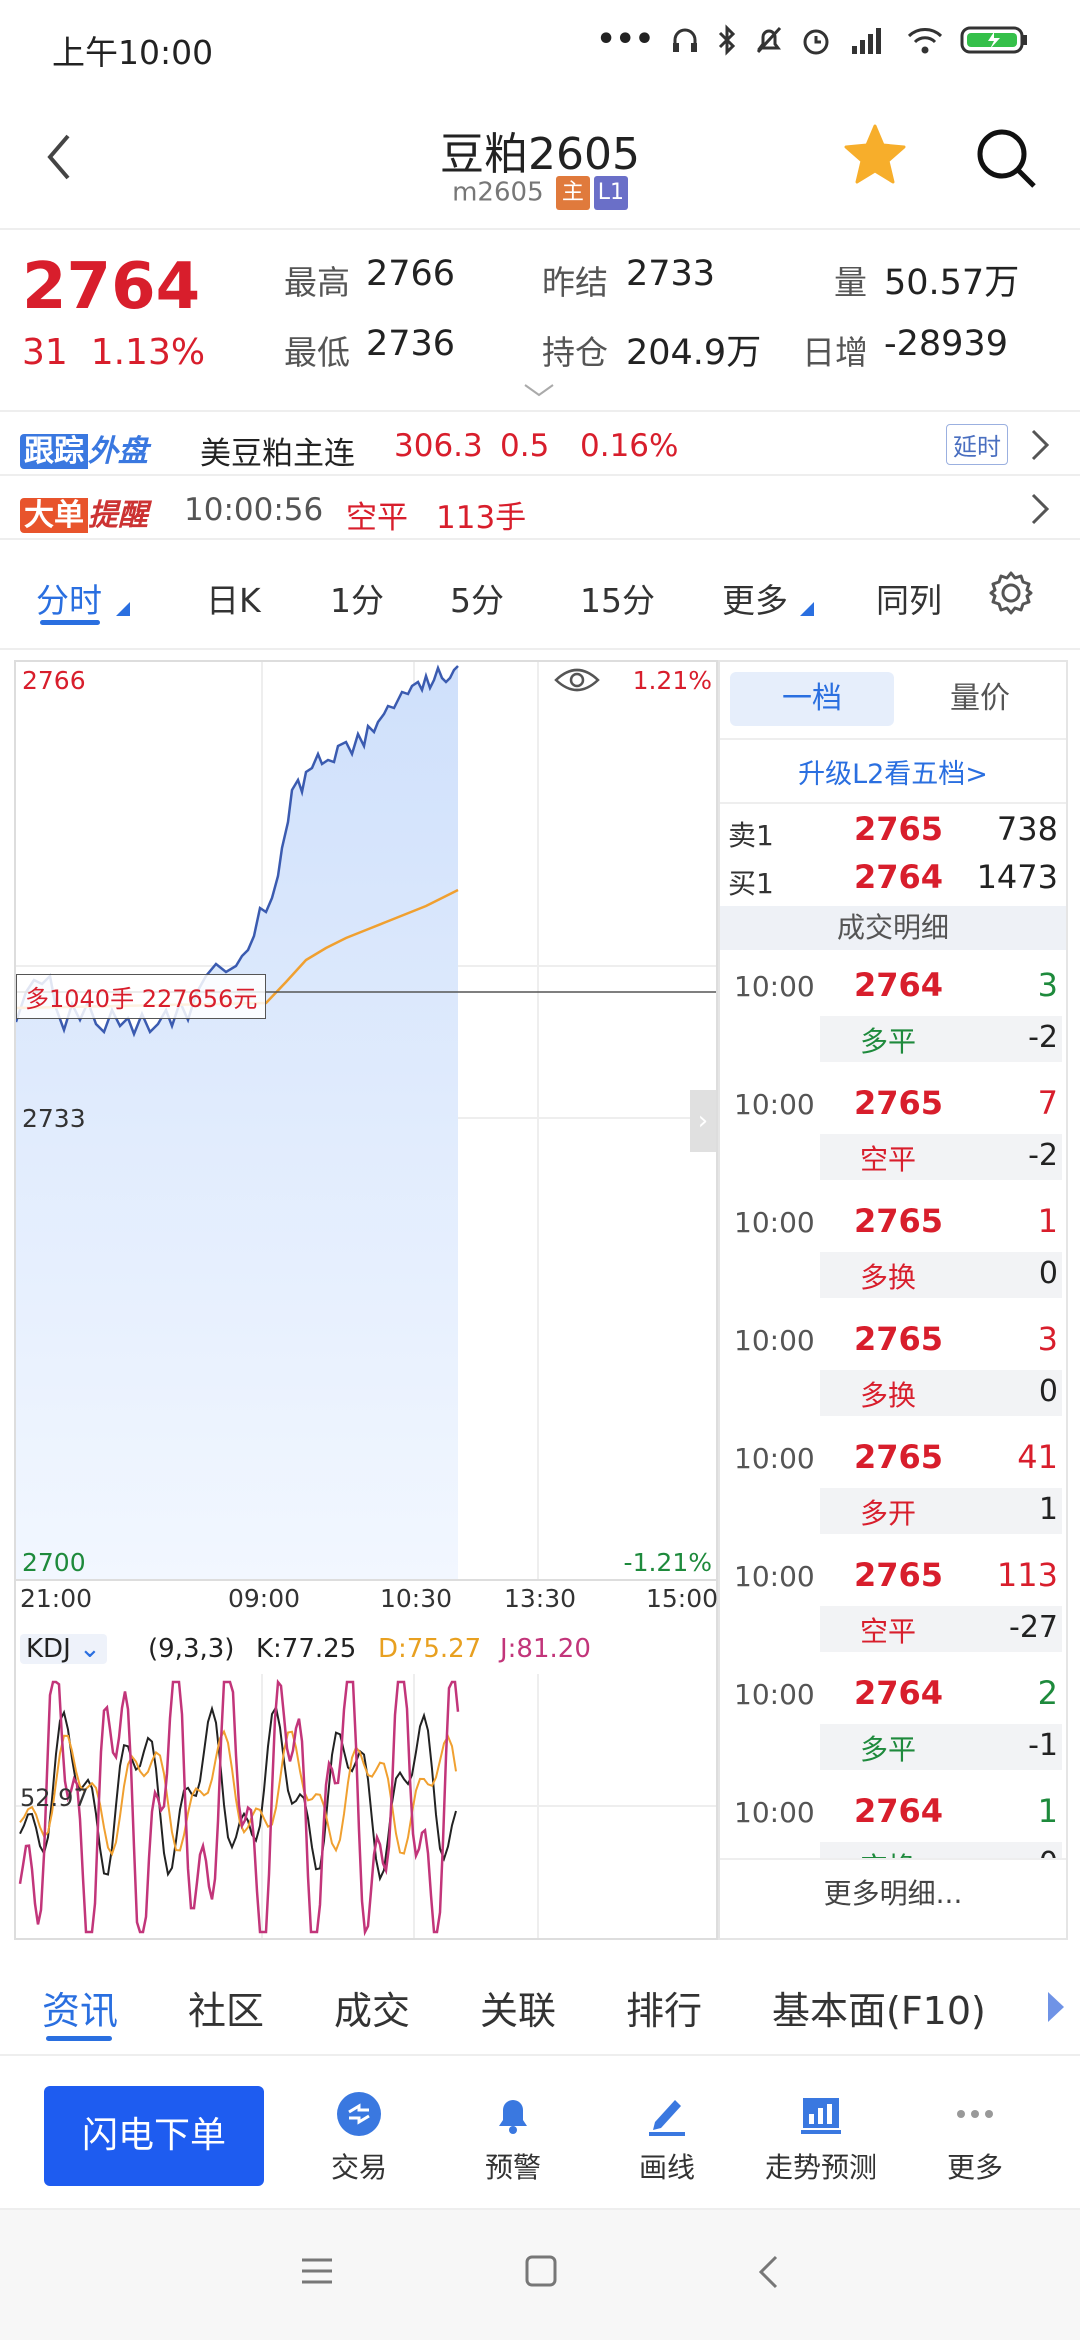  Describe the element at coordinates (54, 451) in the screenshot. I see `track-badge-a: 跟踪` at that location.